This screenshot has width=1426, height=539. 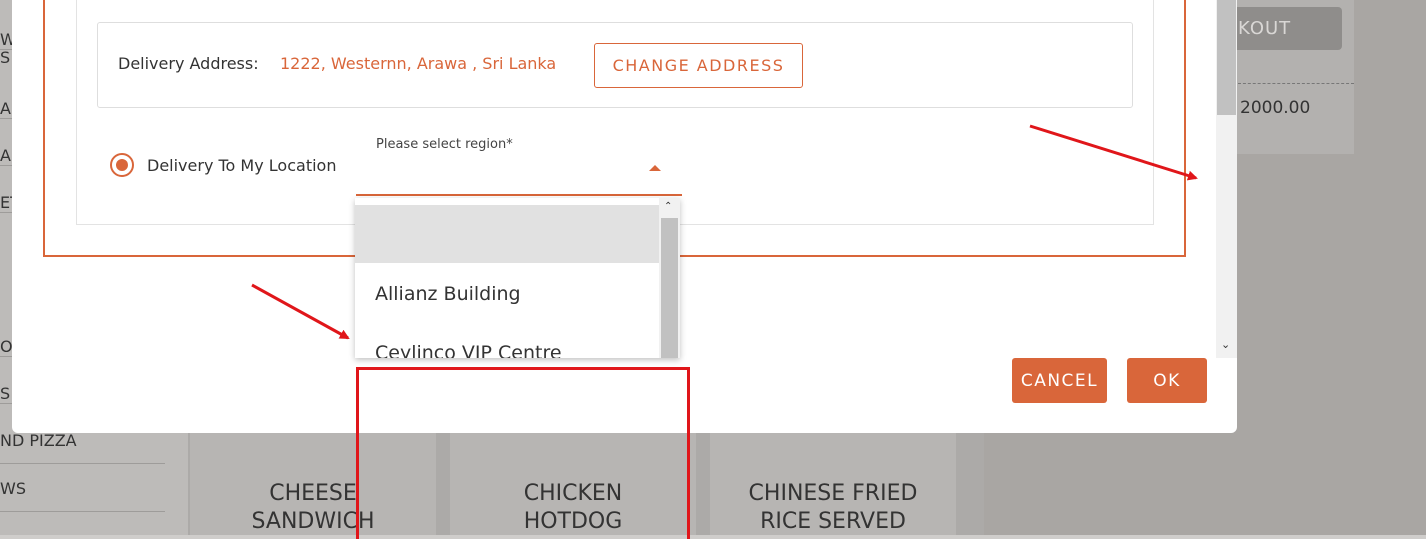 What do you see at coordinates (1167, 380) in the screenshot?
I see `ok-button: OK` at bounding box center [1167, 380].